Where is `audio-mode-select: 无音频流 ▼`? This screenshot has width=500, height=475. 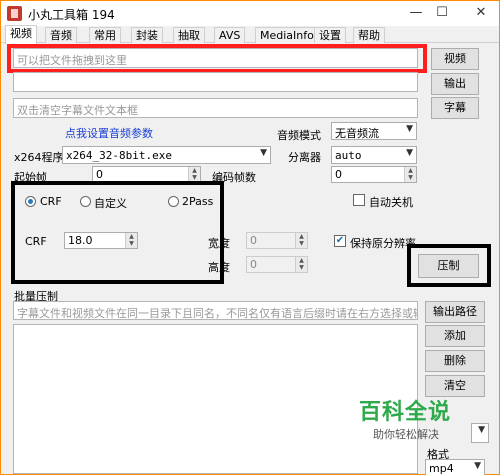 audio-mode-select: 无音频流 ▼ is located at coordinates (374, 131).